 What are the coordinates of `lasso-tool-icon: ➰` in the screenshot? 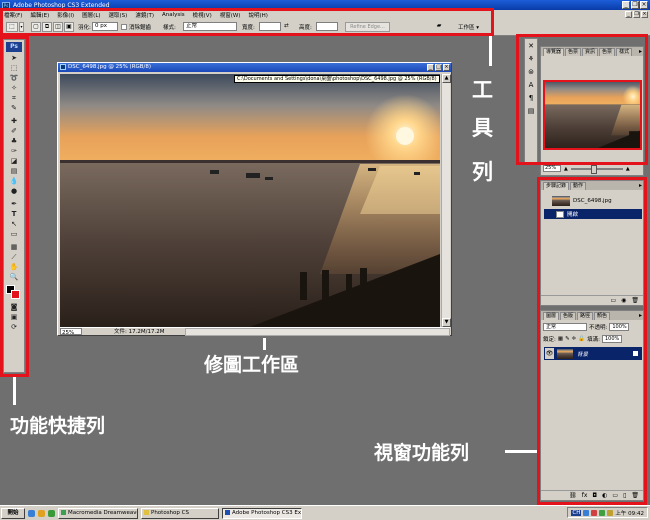 It's located at (14, 78).